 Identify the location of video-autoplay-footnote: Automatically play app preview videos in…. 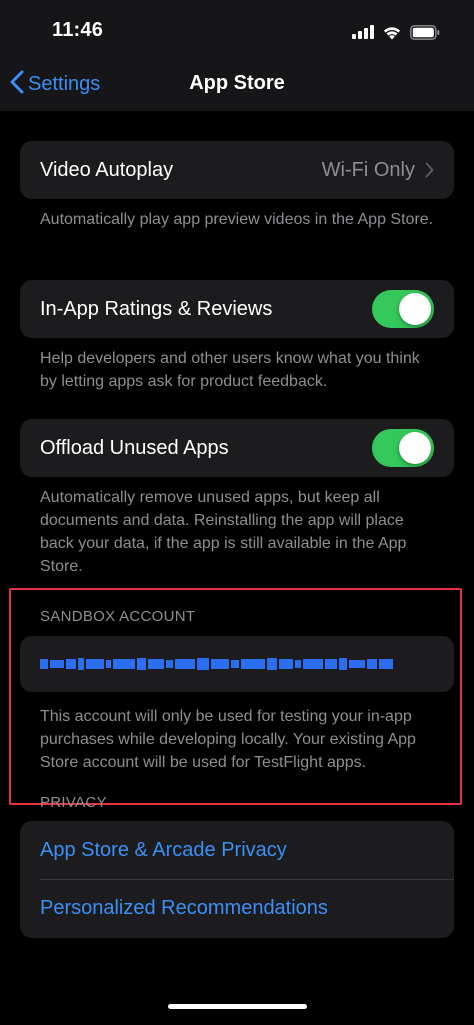
(237, 219).